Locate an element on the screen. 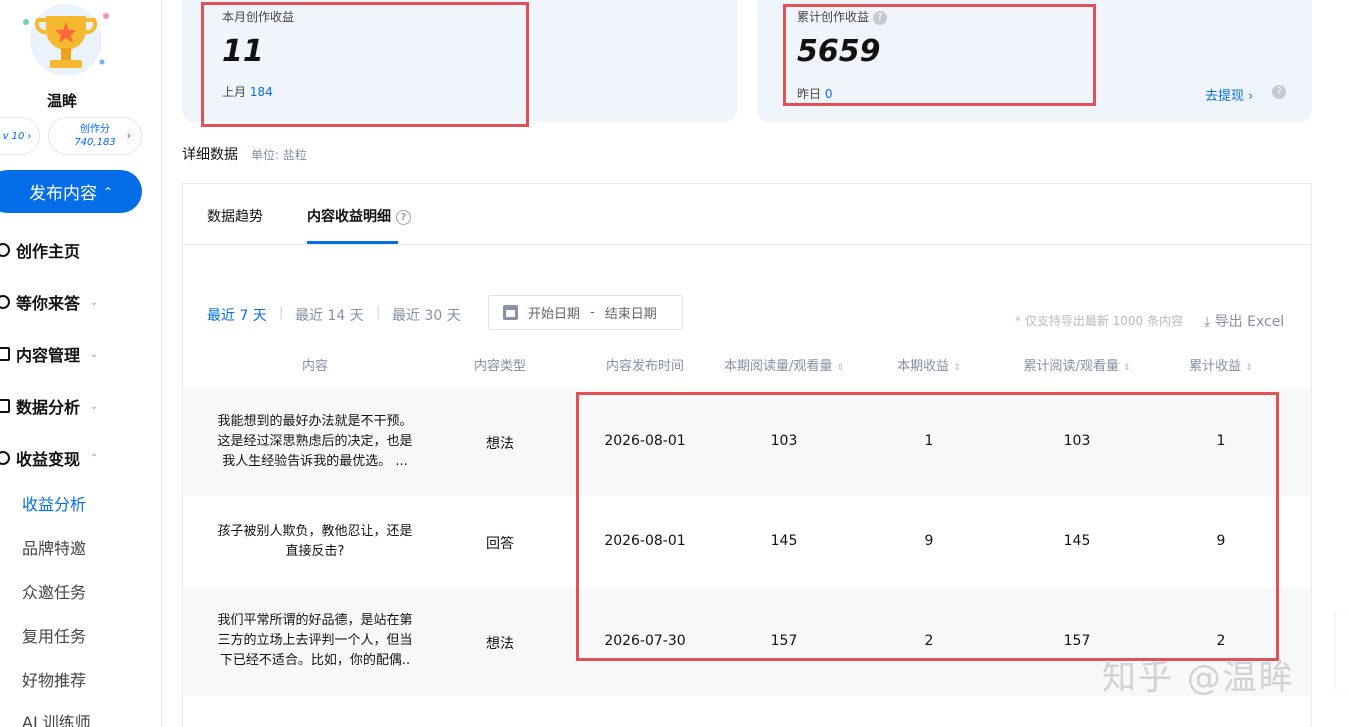  column-header-reads: 本期阅读量/观看量 ⇕ is located at coordinates (784, 364).